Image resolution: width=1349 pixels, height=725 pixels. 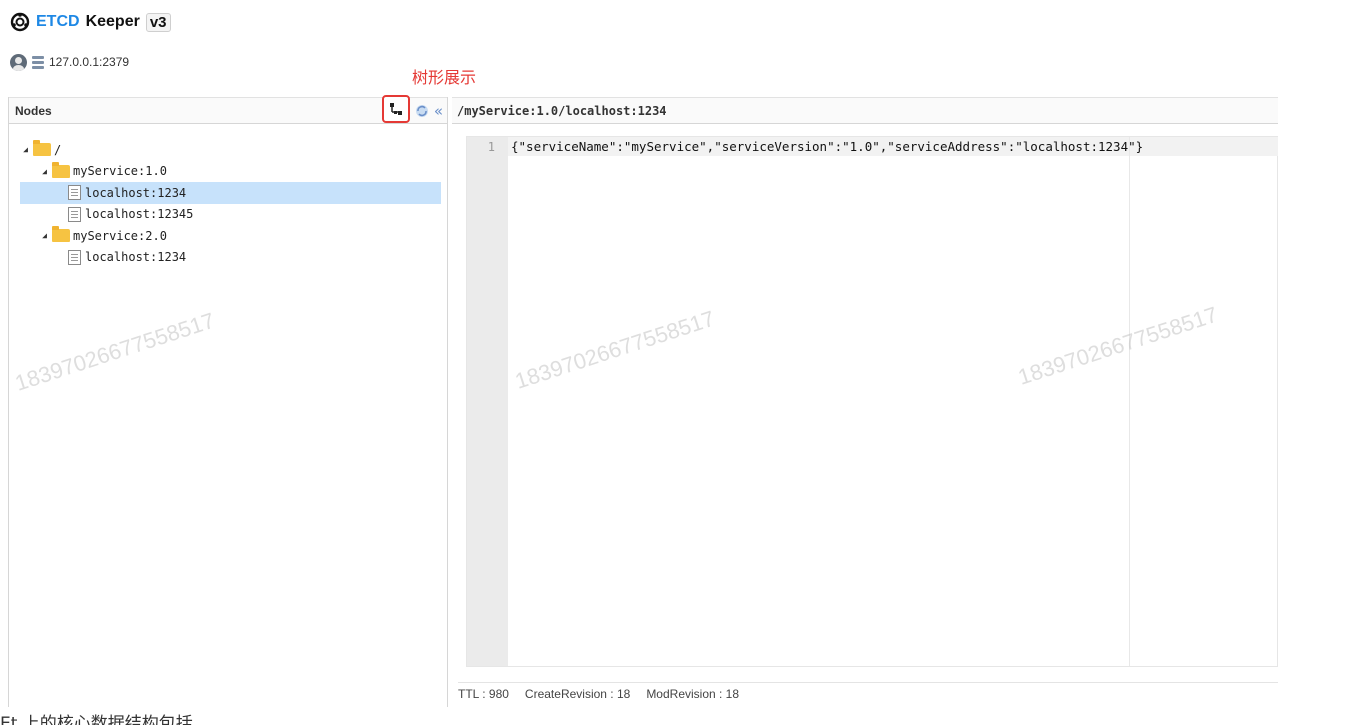 What do you see at coordinates (120, 235) in the screenshot?
I see `tree-node-label: myService:2.0` at bounding box center [120, 235].